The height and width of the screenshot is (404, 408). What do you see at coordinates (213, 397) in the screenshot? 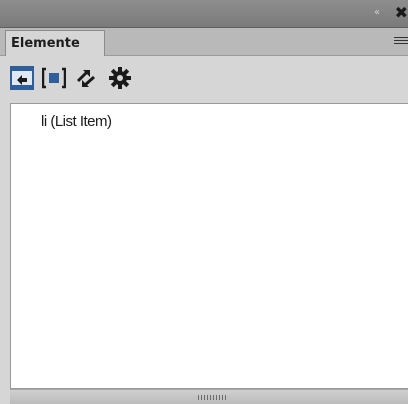
I see `resize-grip-icon` at bounding box center [213, 397].